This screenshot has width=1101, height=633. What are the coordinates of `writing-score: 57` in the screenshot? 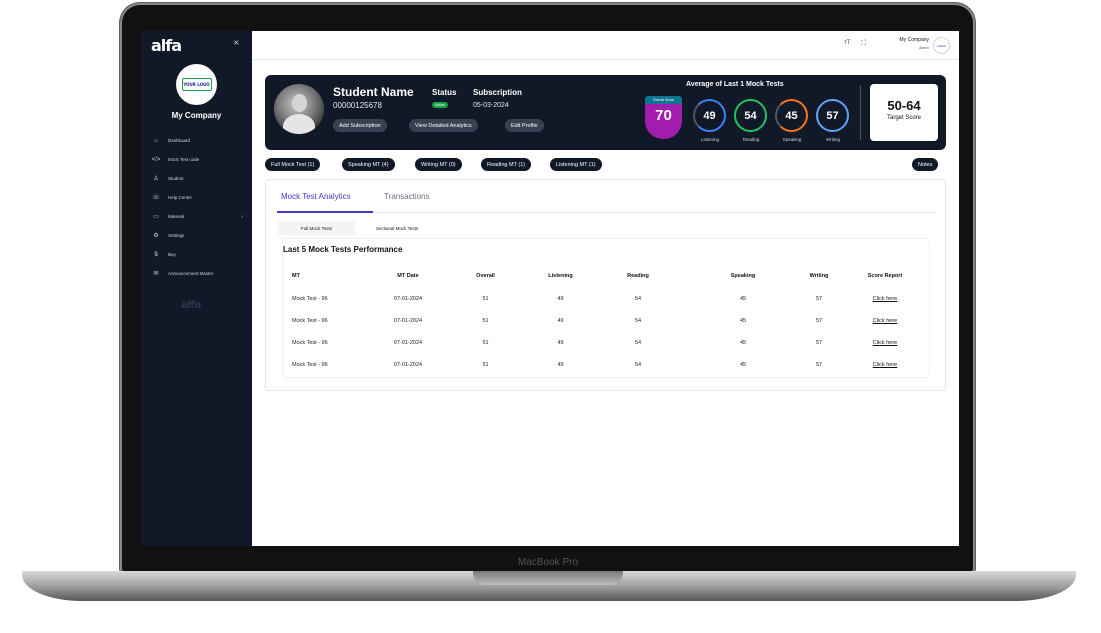 It's located at (832, 115).